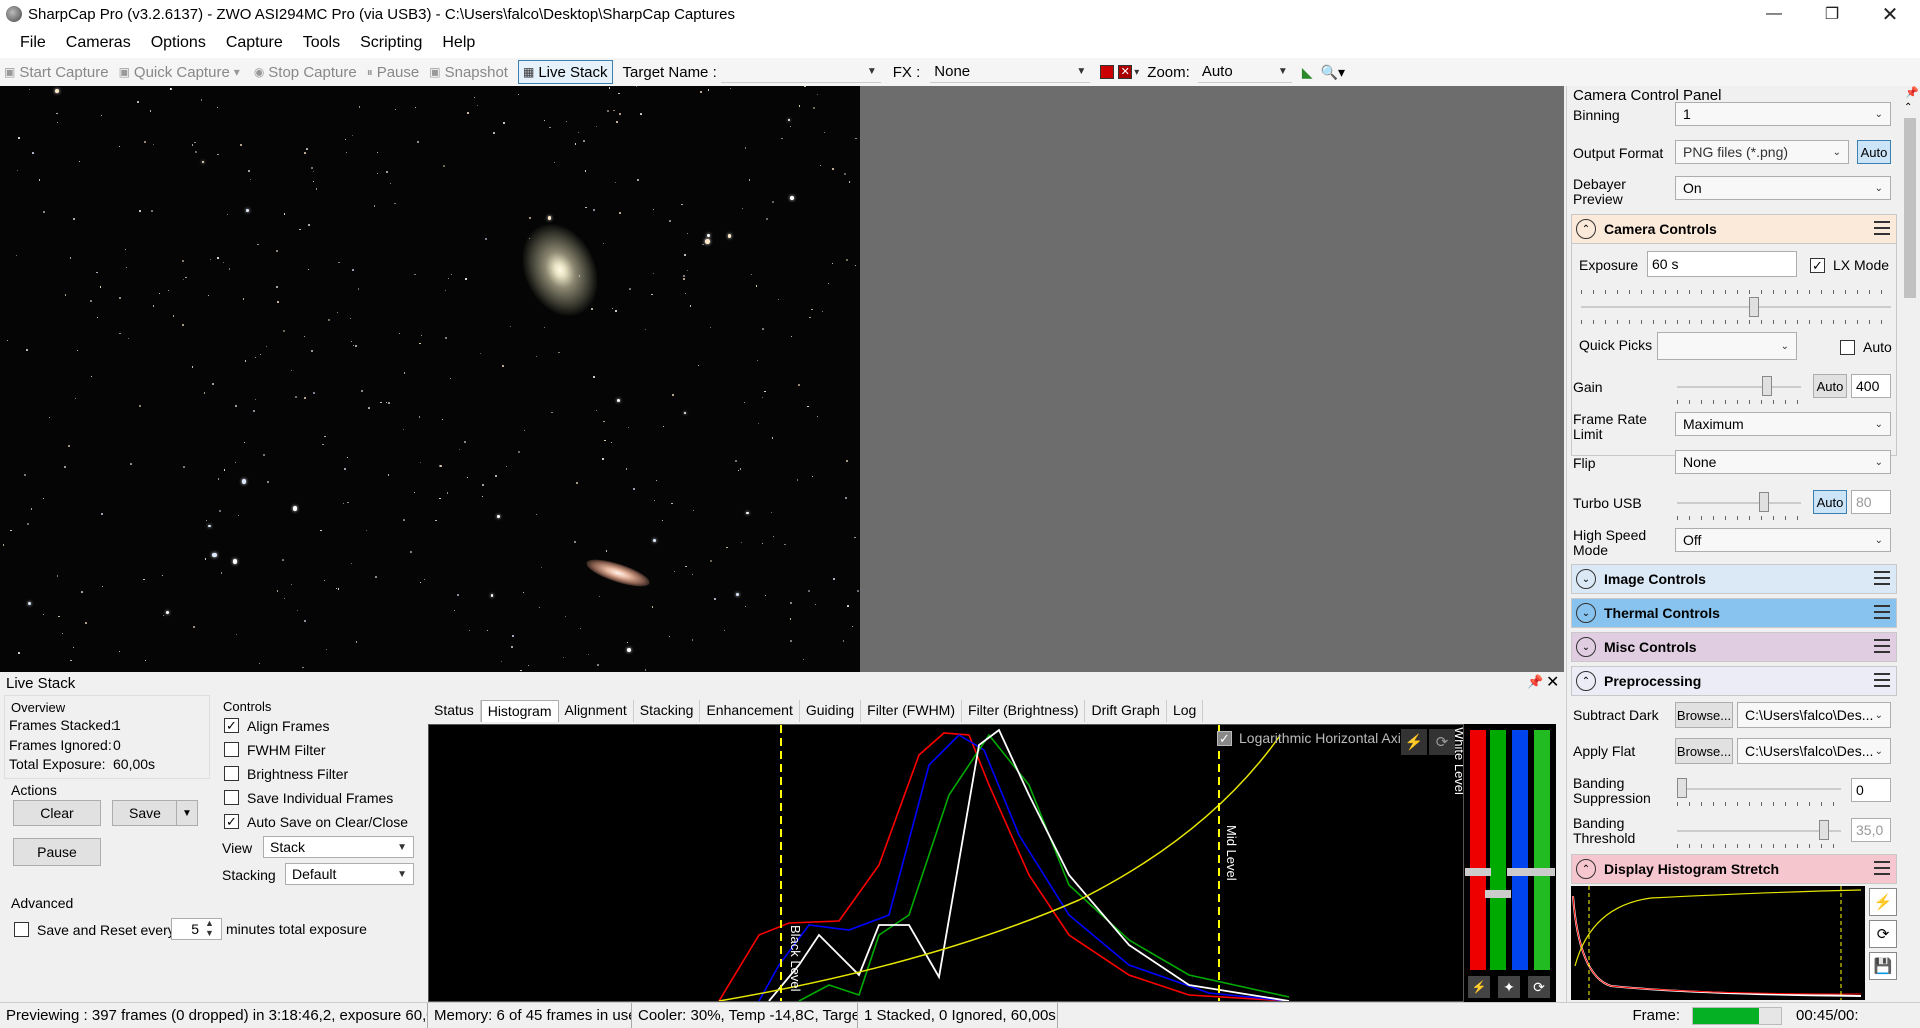 Image resolution: width=1920 pixels, height=1028 pixels. I want to click on exposure-input: 60 s, so click(1722, 264).